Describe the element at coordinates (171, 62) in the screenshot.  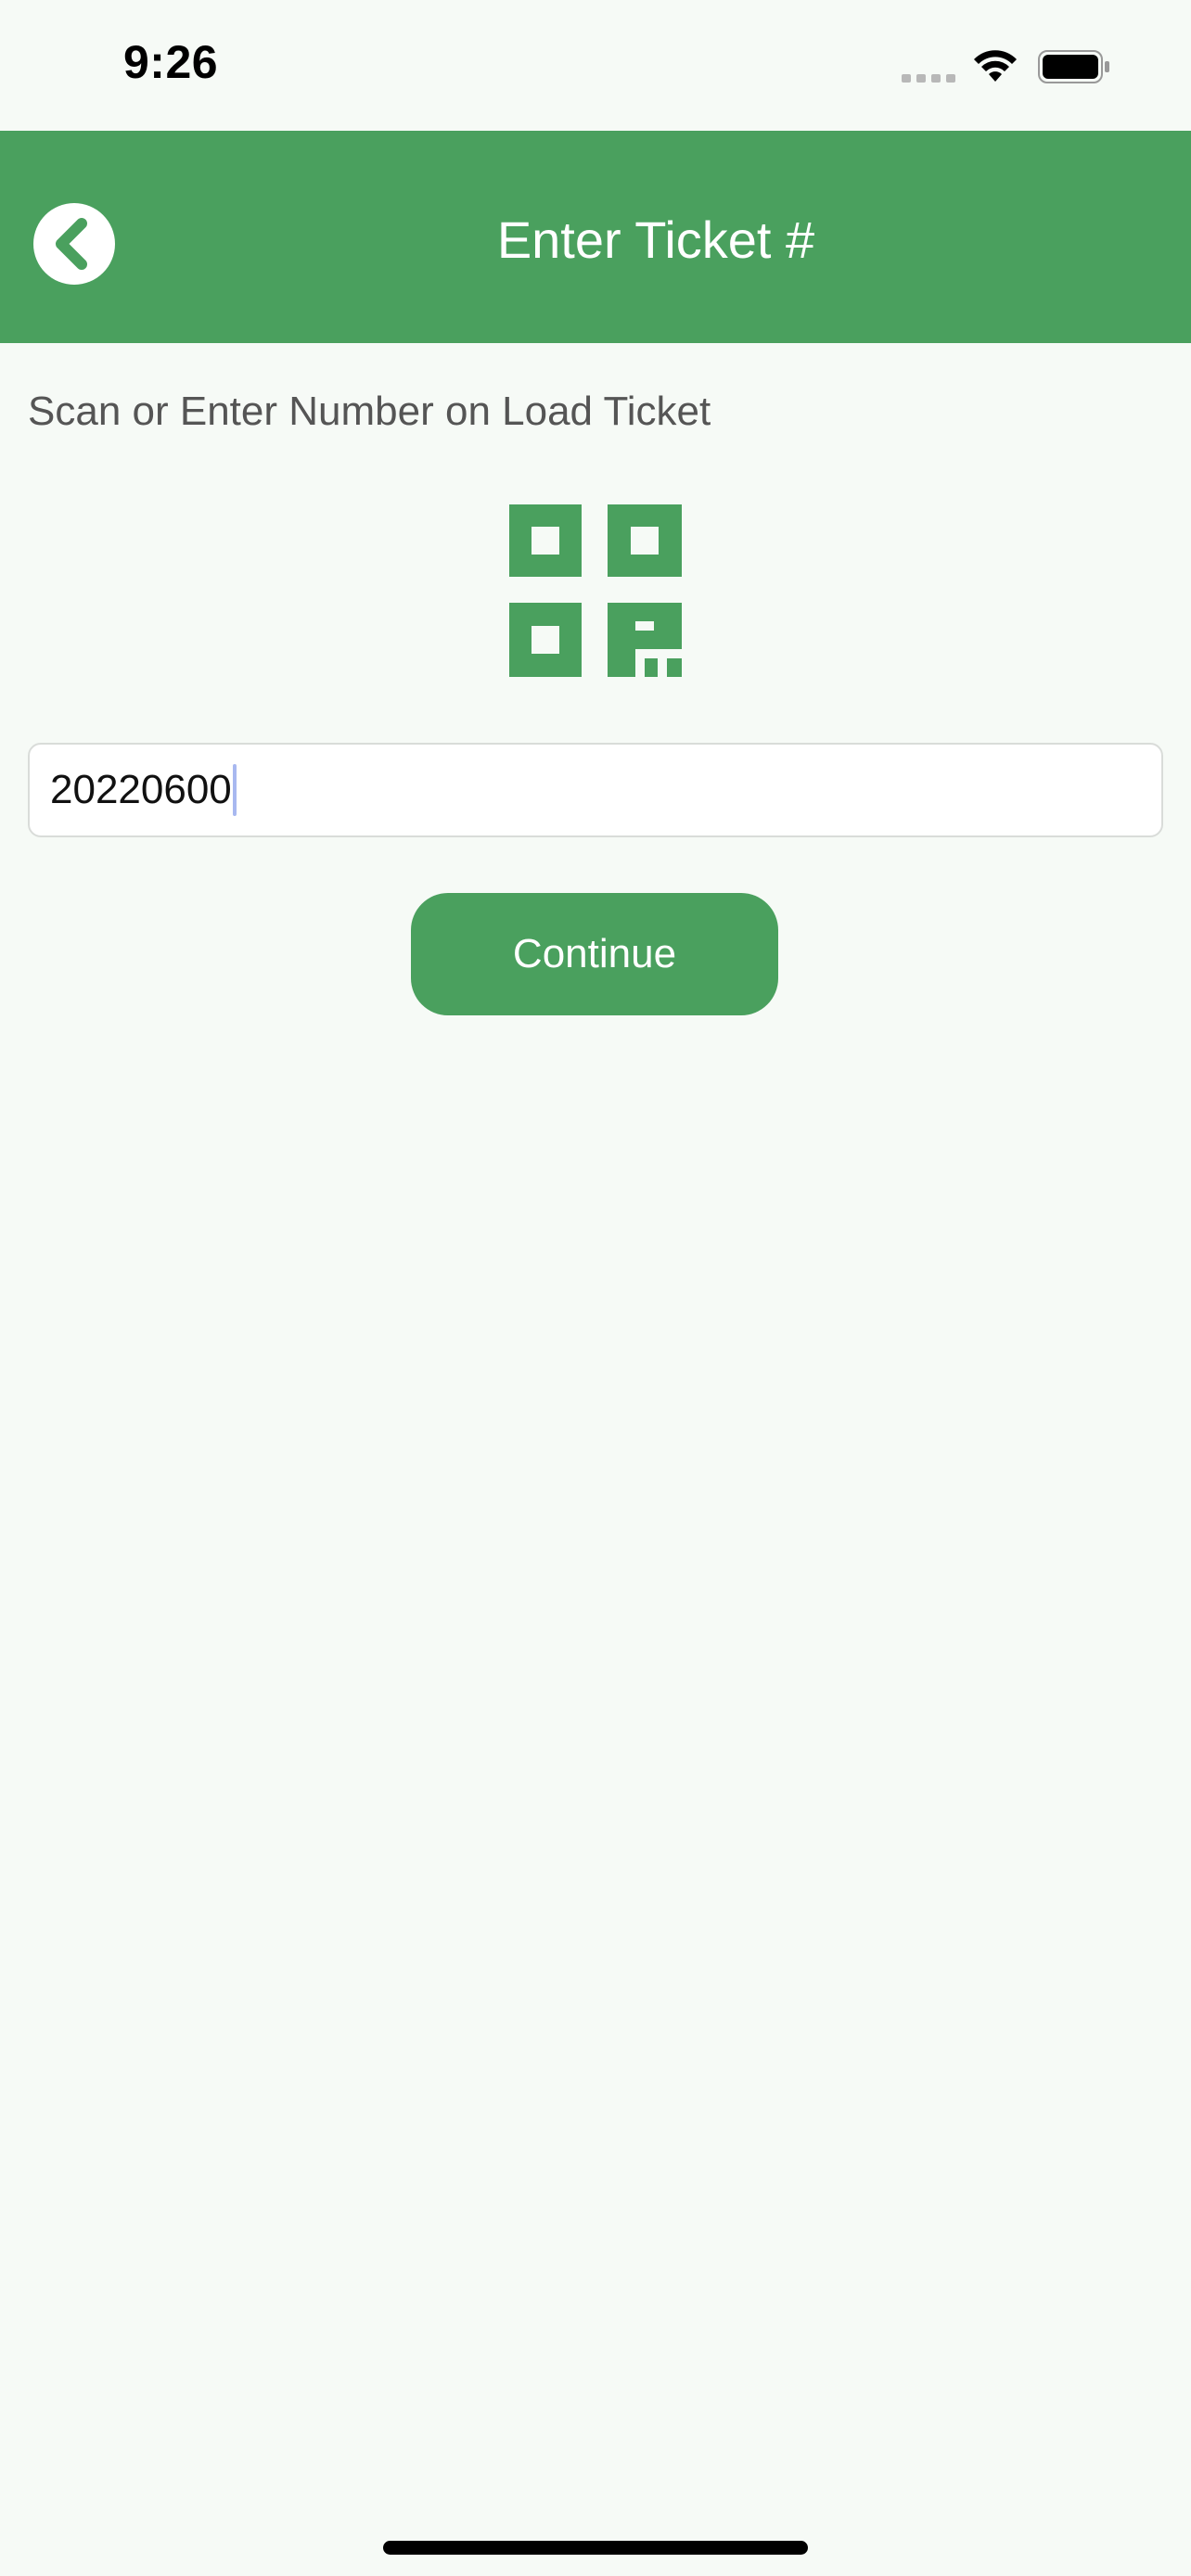
I see `status-time: 9:26` at that location.